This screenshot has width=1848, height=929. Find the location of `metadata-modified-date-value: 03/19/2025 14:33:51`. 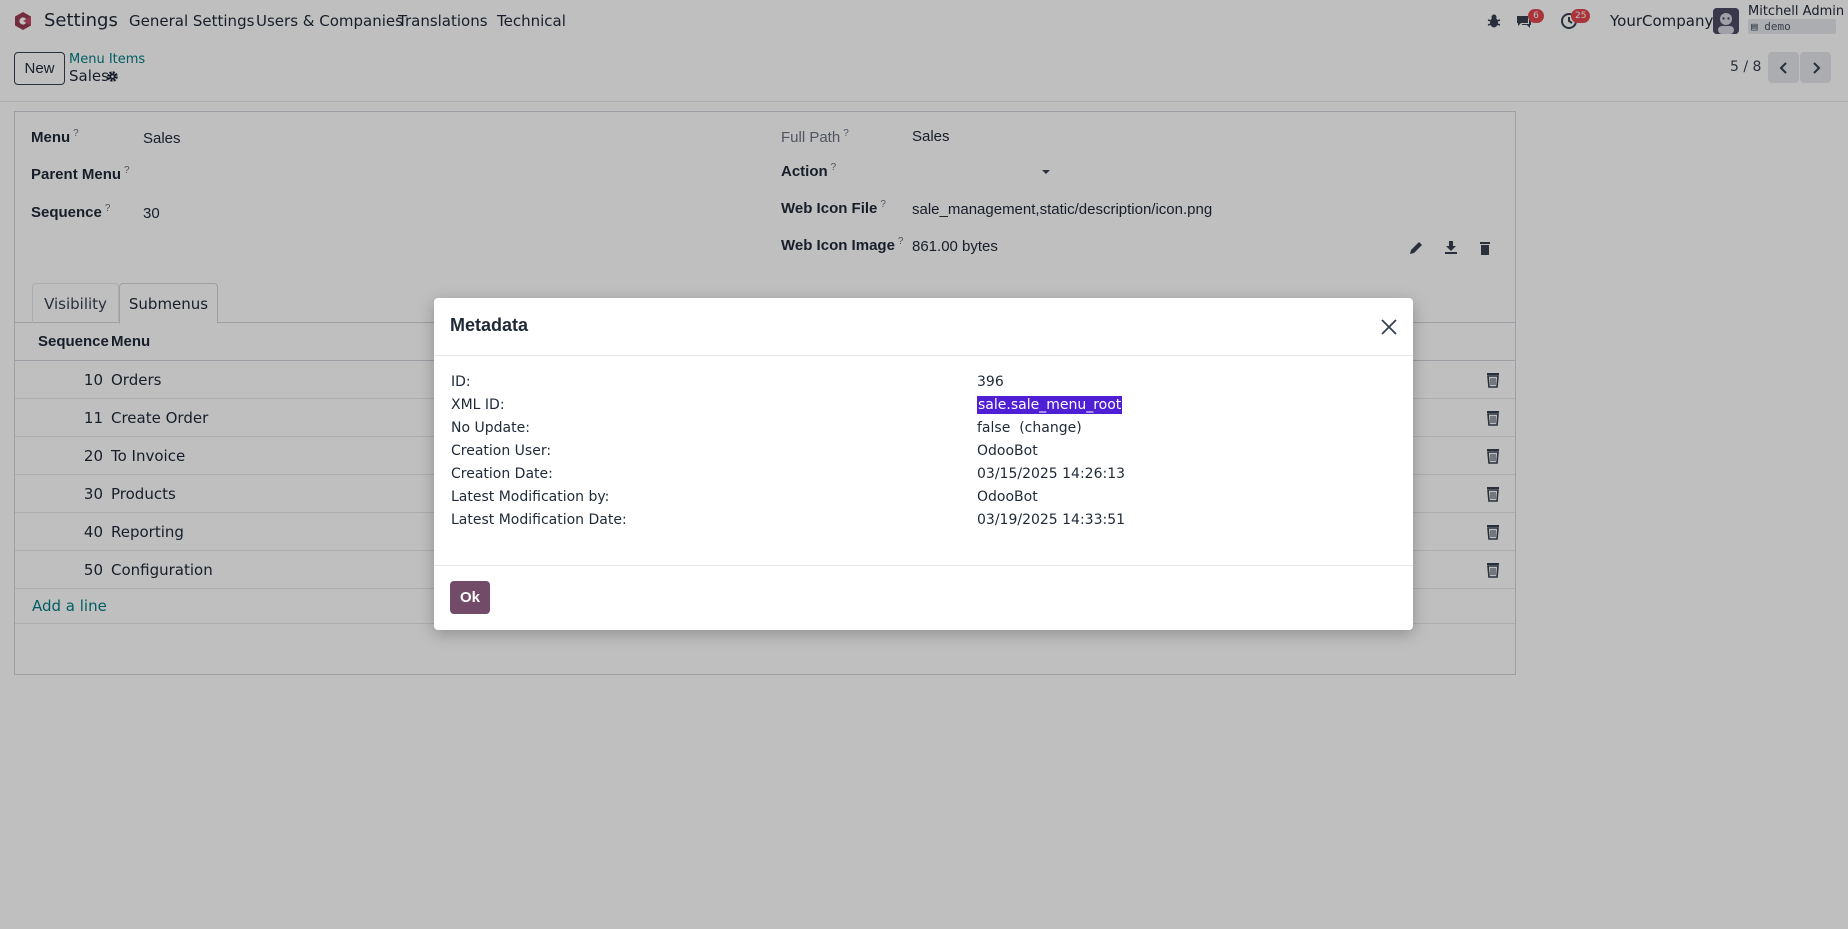

metadata-modified-date-value: 03/19/2025 14:33:51 is located at coordinates (1051, 520).